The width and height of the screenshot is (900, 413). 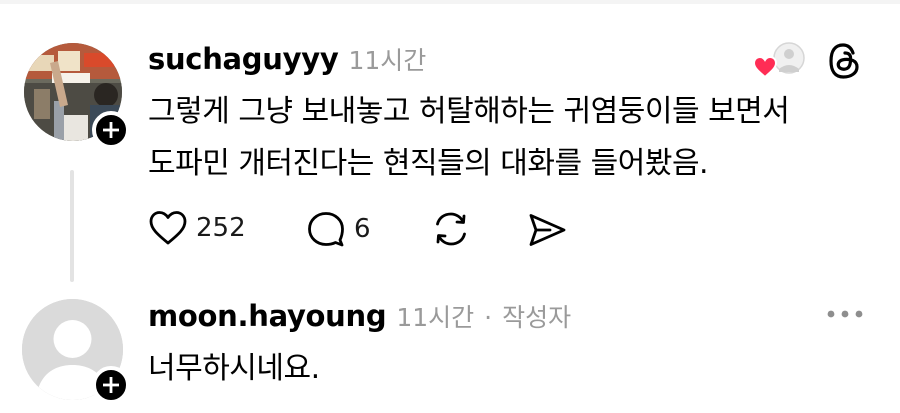 What do you see at coordinates (234, 368) in the screenshot?
I see `reply-text: 너무하시네요.` at bounding box center [234, 368].